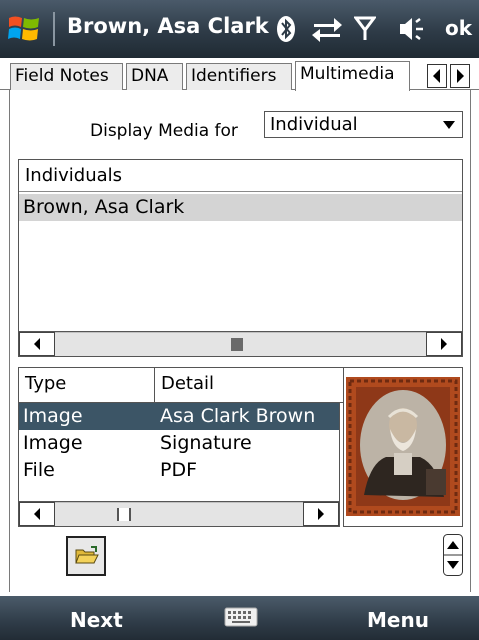  Describe the element at coordinates (206, 443) in the screenshot. I see `media-detail-cell: Signature` at that location.